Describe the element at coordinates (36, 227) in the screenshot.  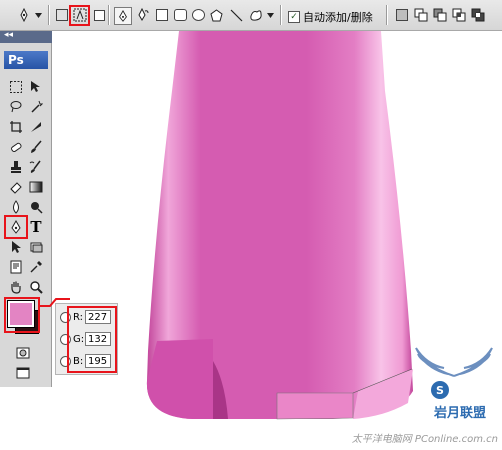
I see `type-tool-icon: T` at that location.